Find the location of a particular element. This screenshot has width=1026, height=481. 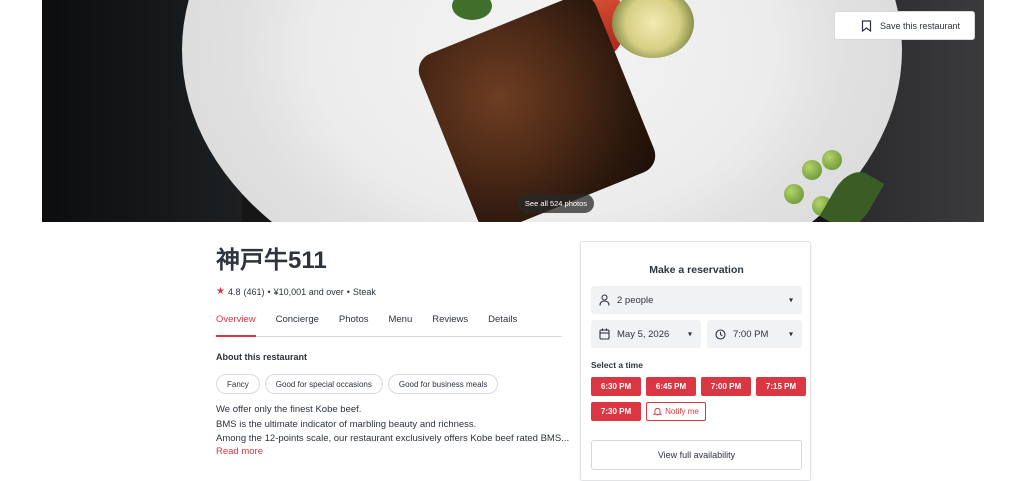

star-icon: ★ is located at coordinates (220, 291).